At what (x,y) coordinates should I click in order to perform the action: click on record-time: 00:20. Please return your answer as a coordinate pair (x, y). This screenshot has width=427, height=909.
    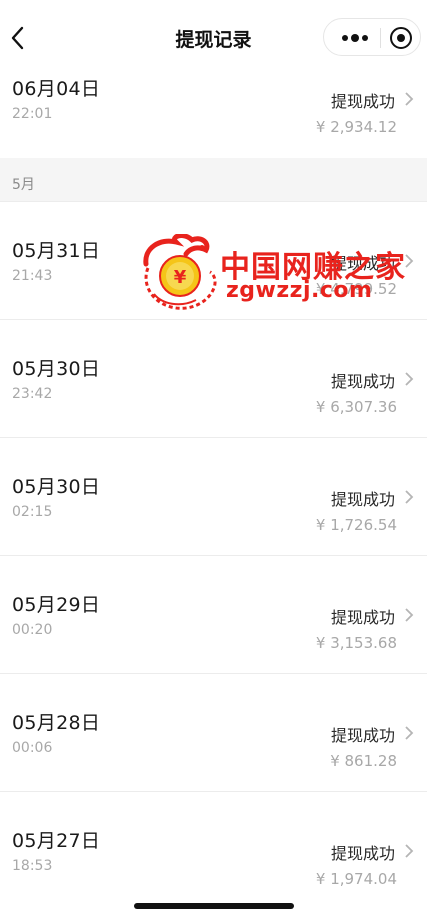
    Looking at the image, I should click on (32, 630).